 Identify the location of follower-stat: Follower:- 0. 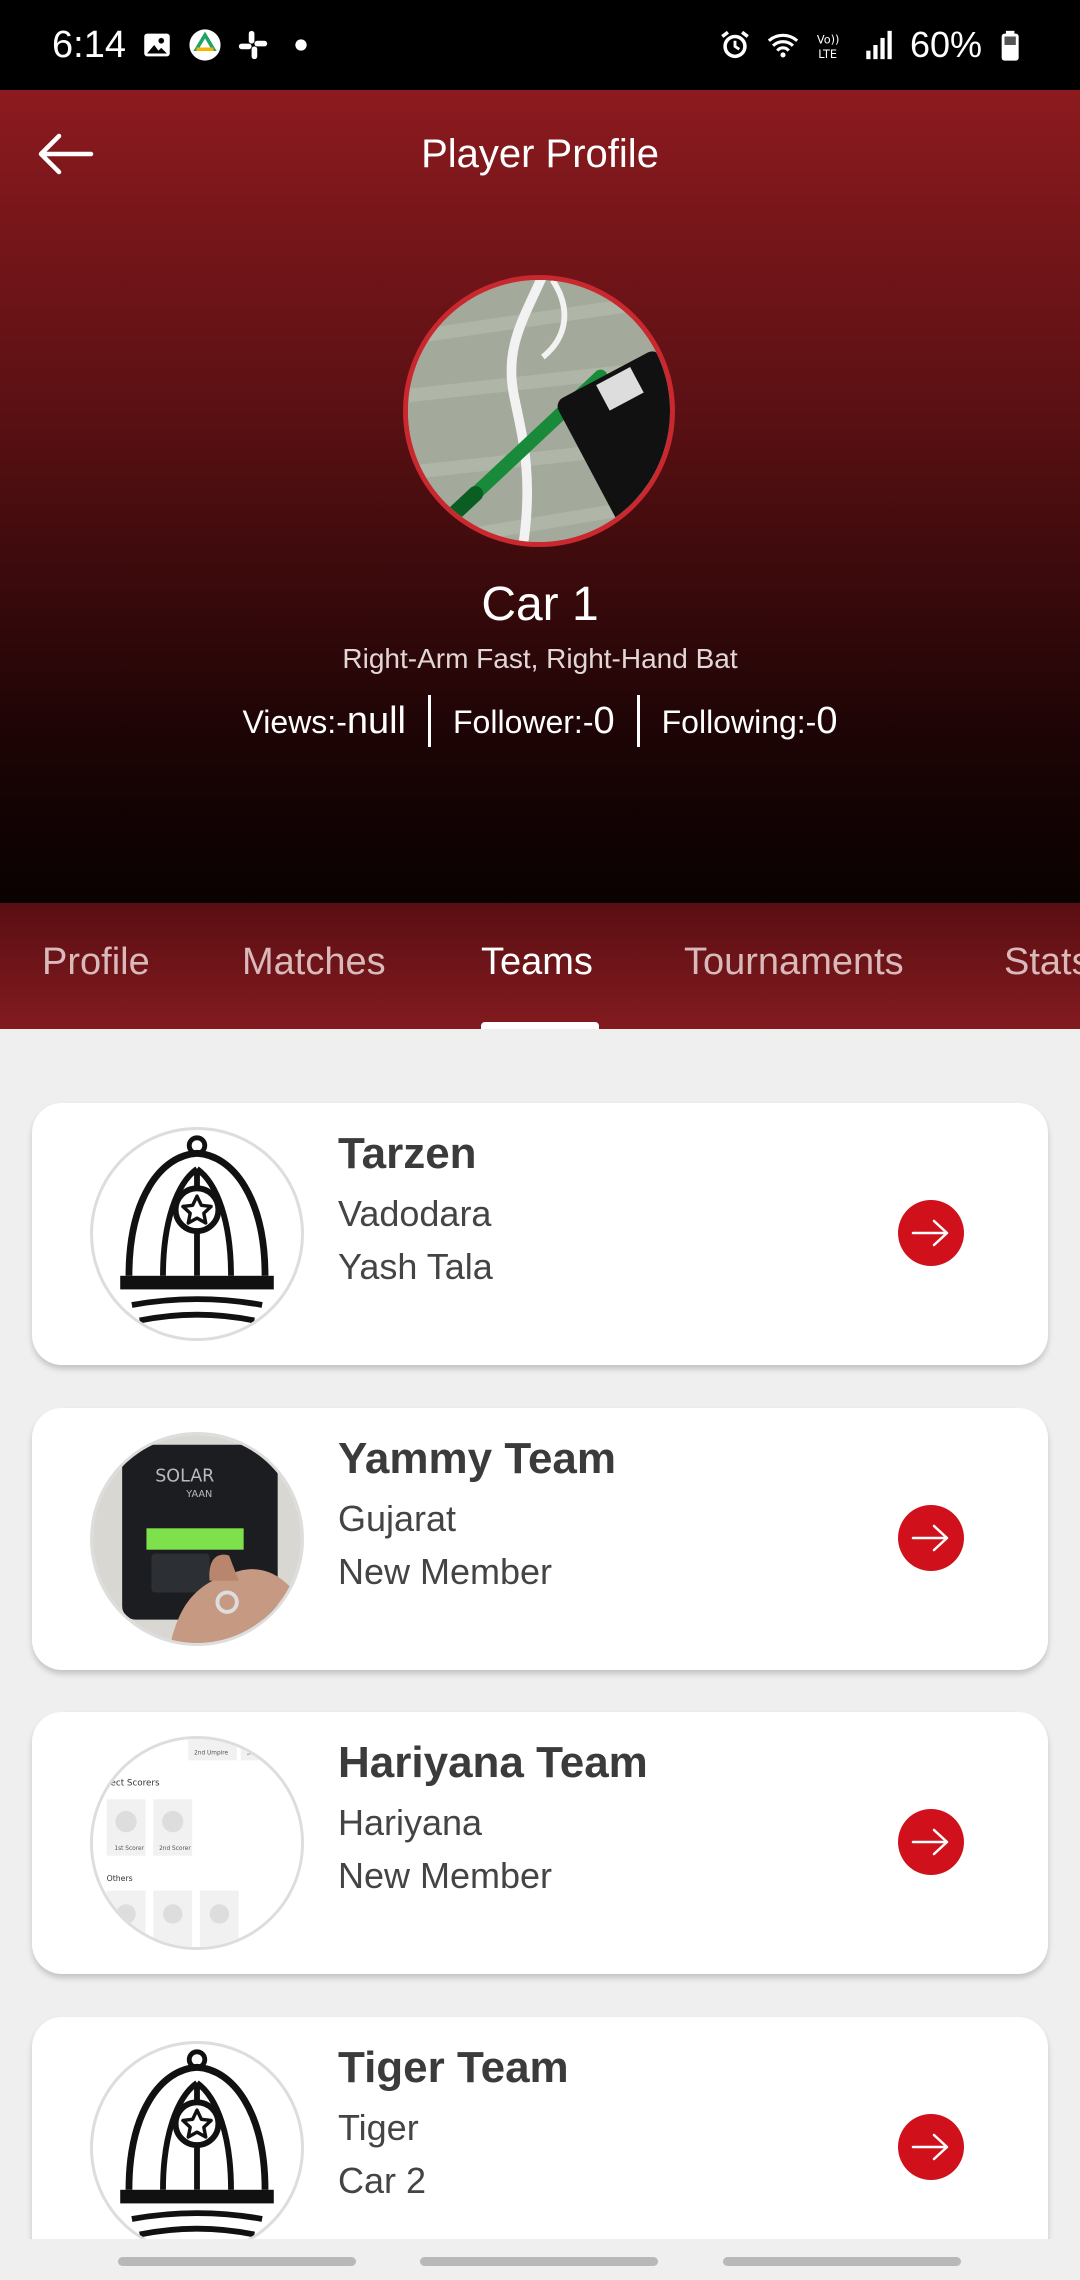
(534, 721).